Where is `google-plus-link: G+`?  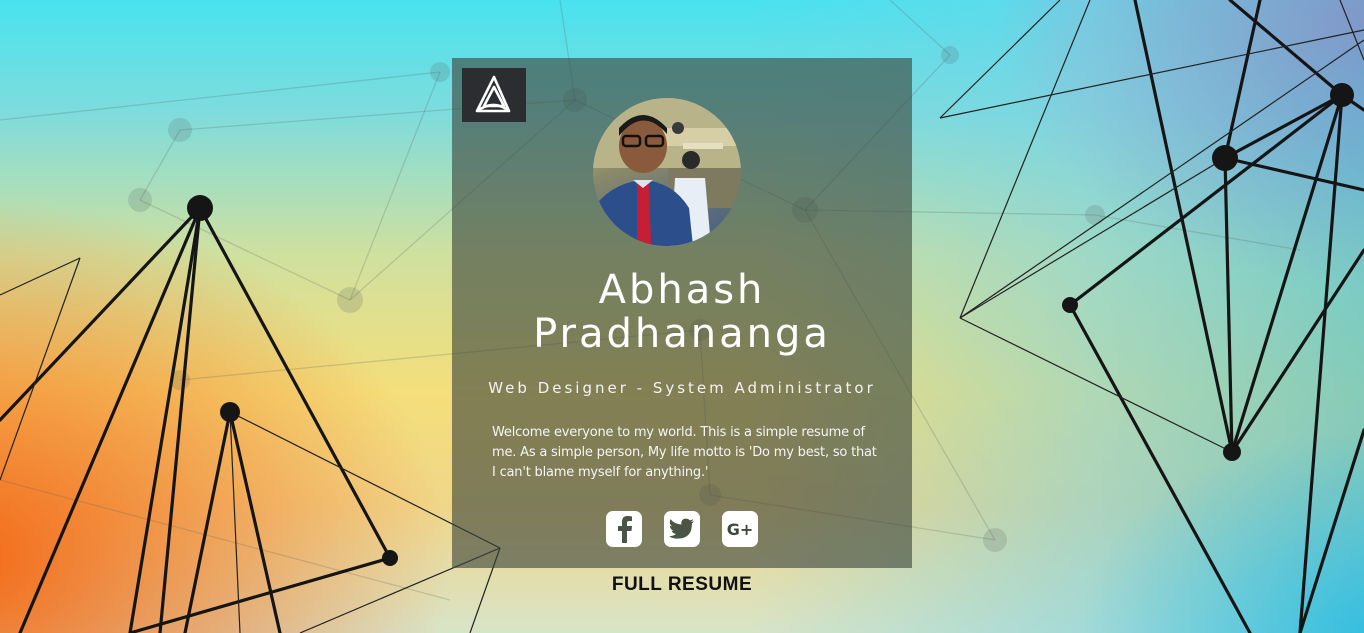 google-plus-link: G+ is located at coordinates (740, 529).